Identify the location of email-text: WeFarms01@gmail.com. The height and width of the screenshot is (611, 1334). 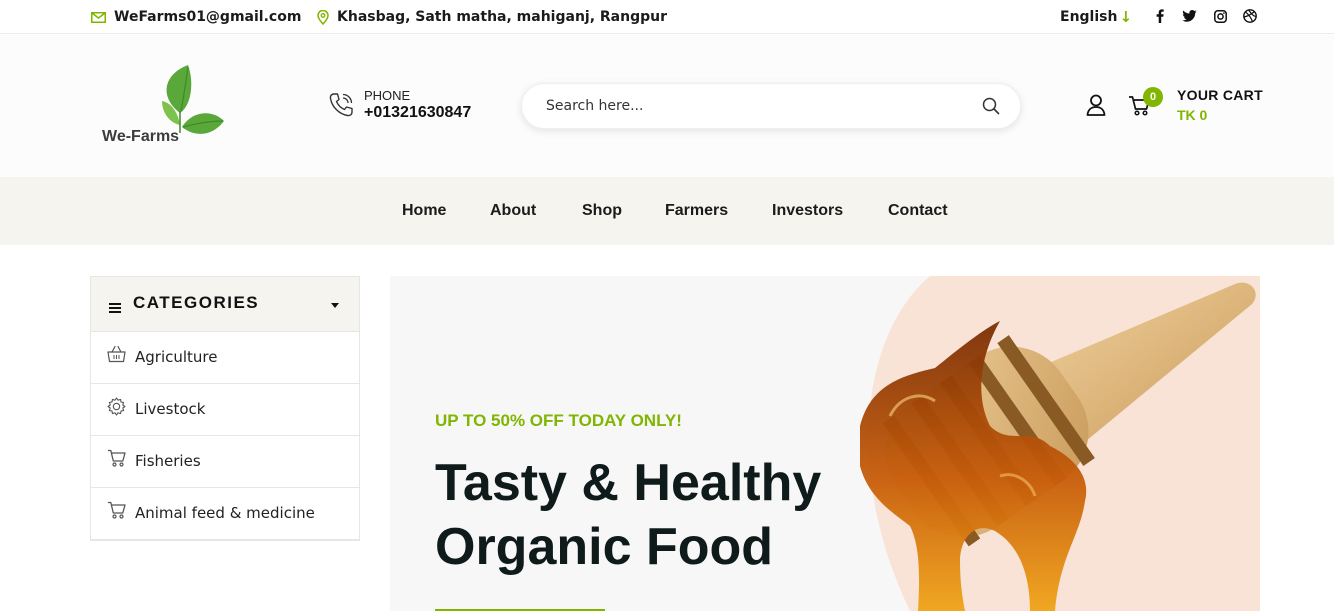
(208, 17).